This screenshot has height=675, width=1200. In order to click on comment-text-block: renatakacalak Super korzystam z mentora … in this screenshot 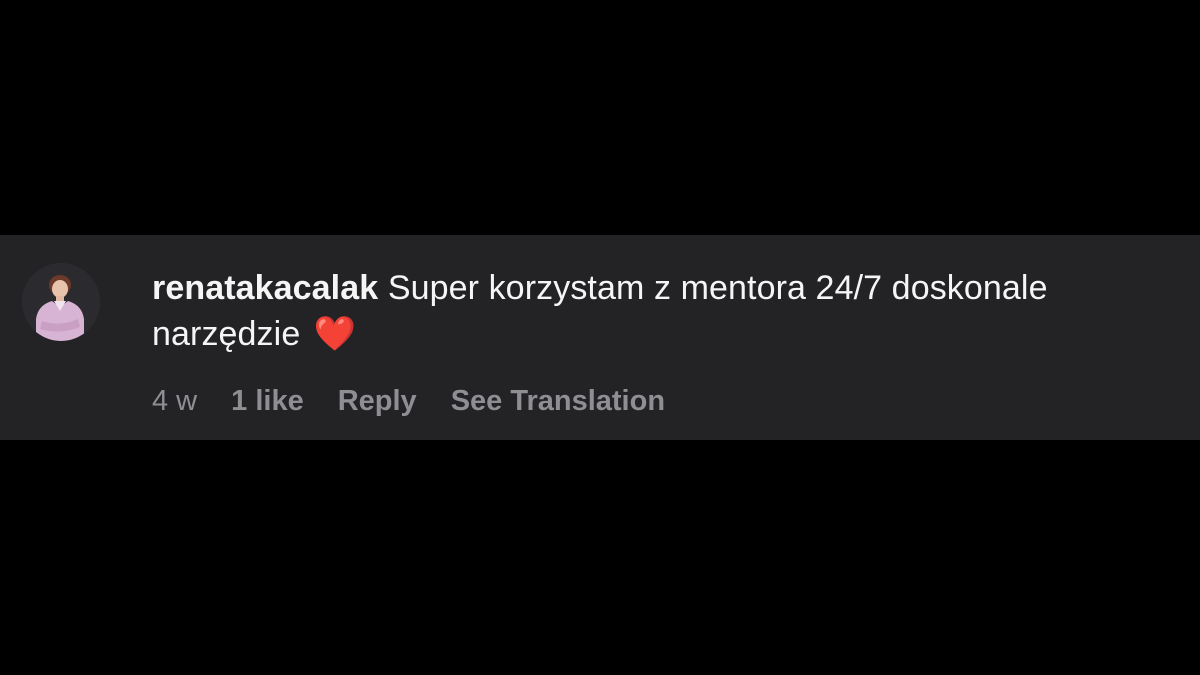, I will do `click(662, 311)`.